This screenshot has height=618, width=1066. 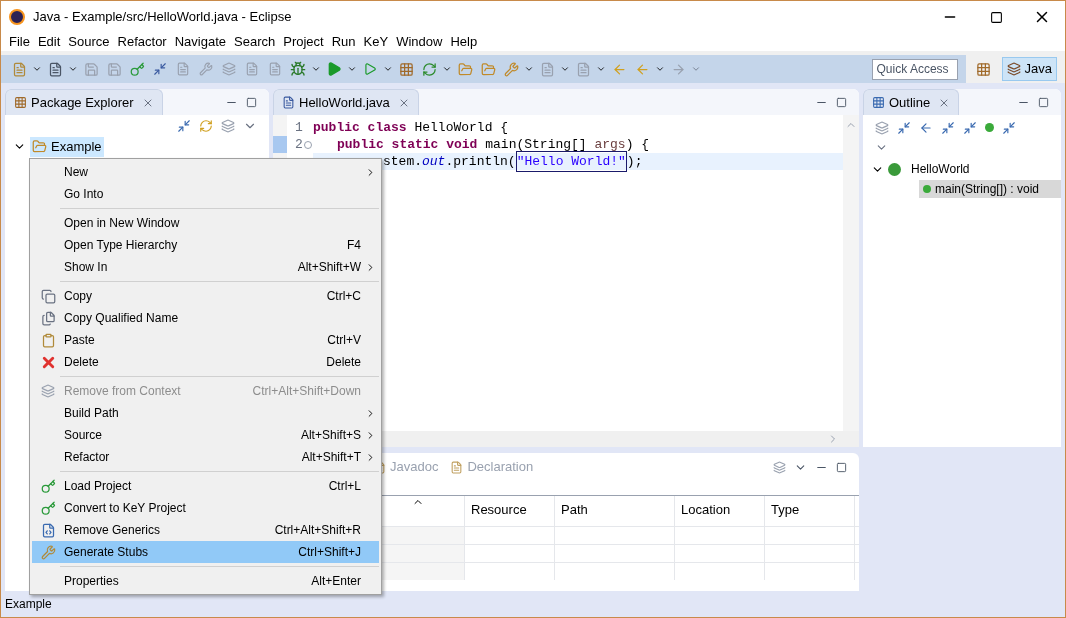 I want to click on menu-item: Open Type Hierarchy F4, so click(x=205, y=245).